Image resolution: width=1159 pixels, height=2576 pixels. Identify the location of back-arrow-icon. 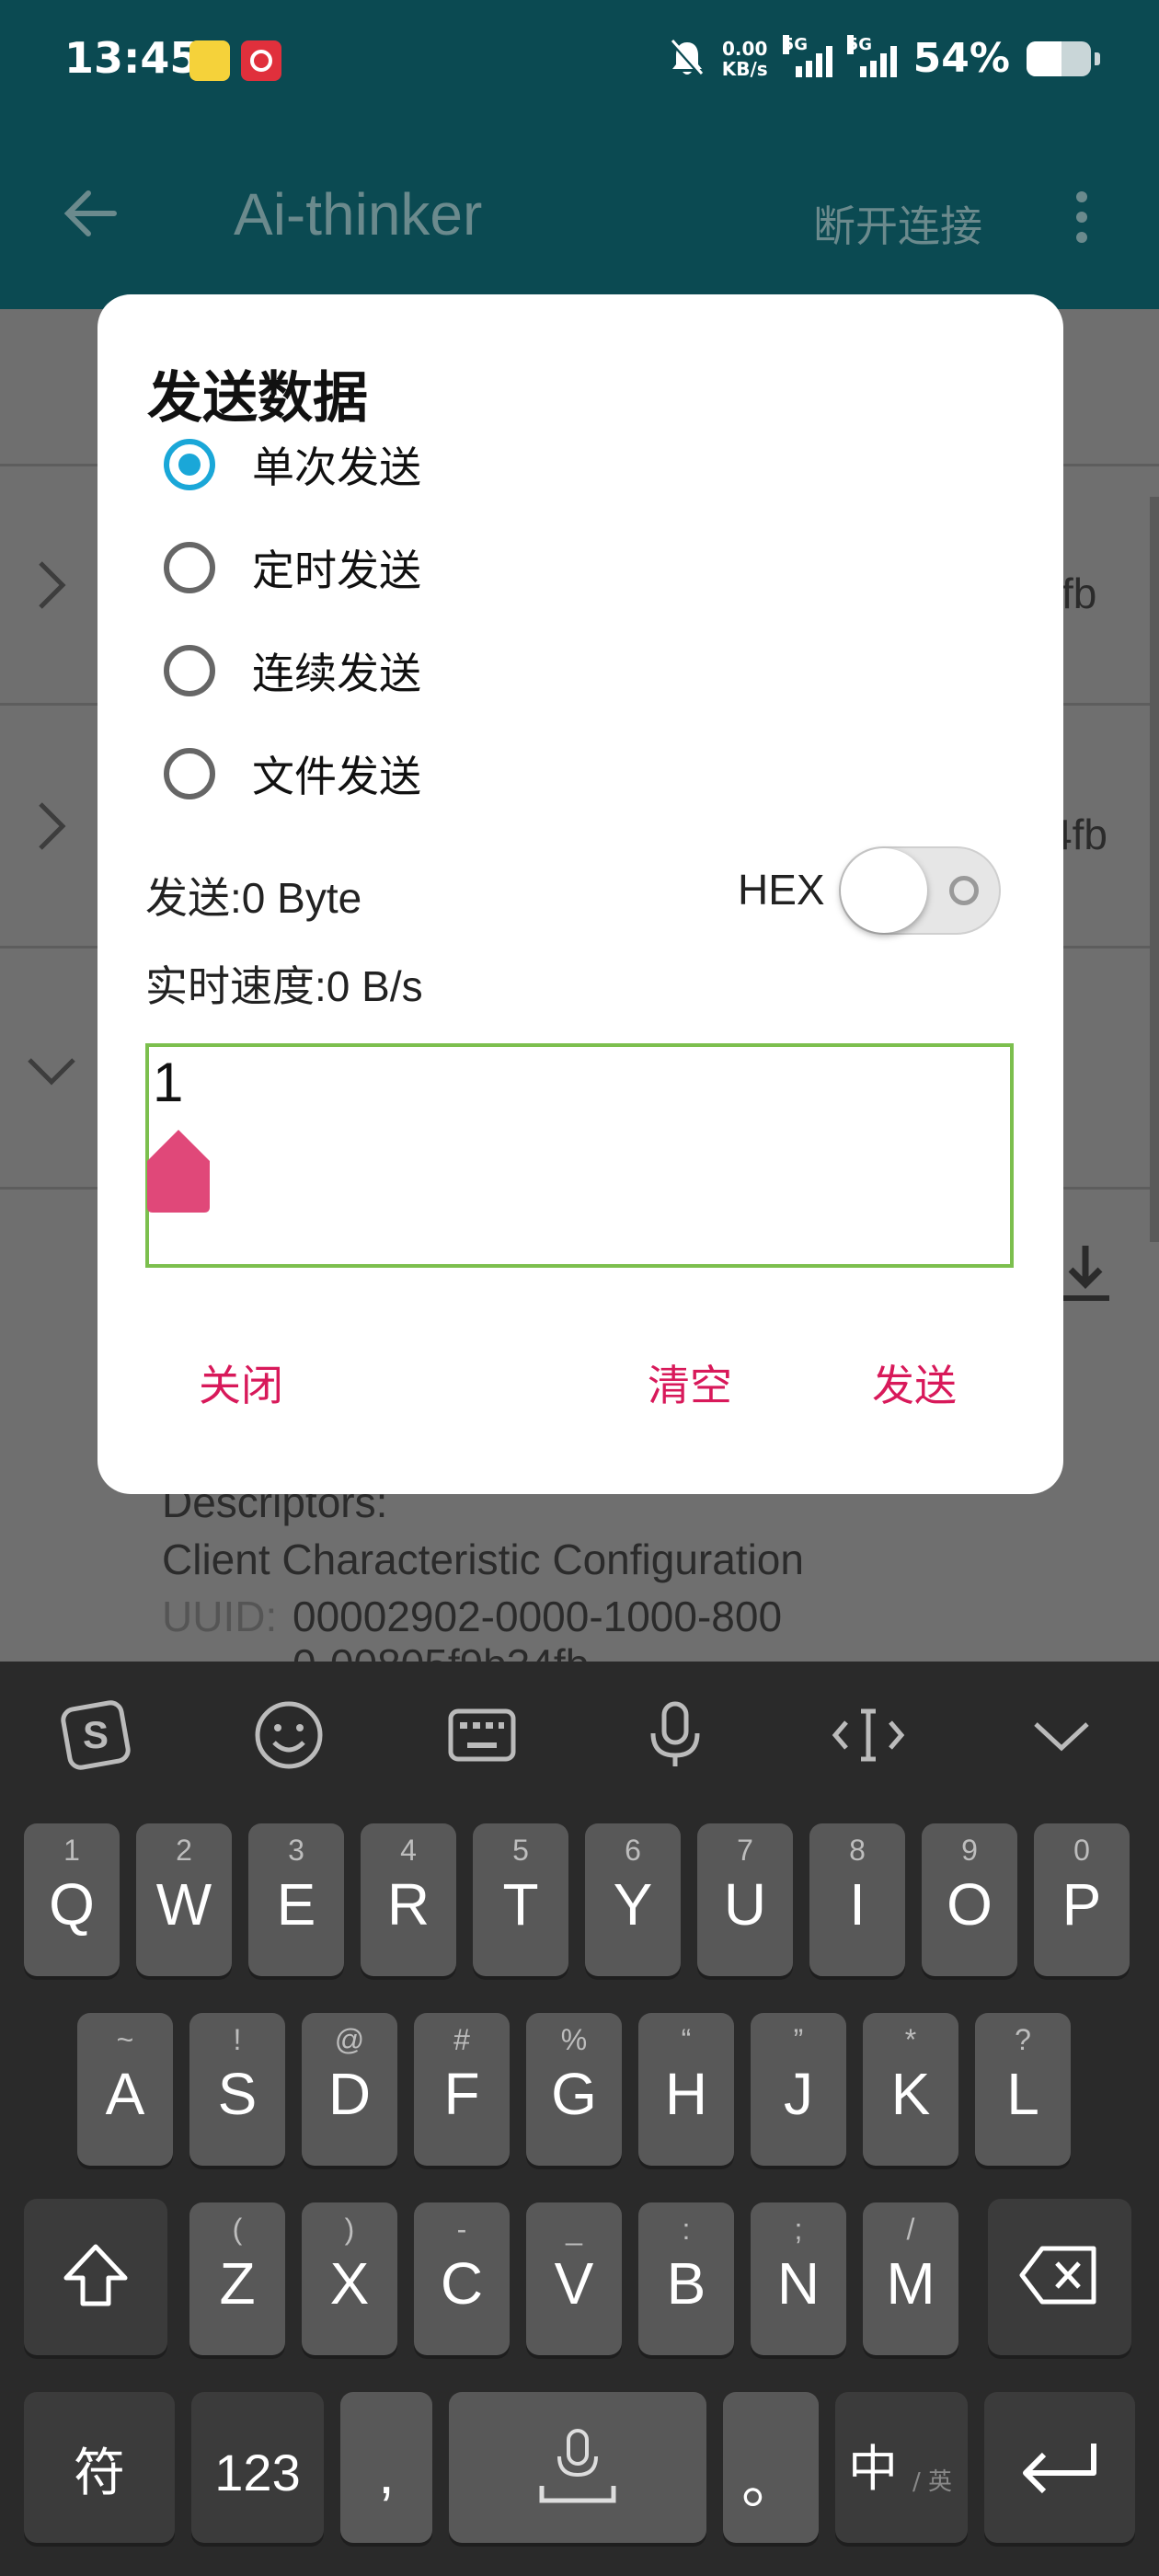
(90, 213).